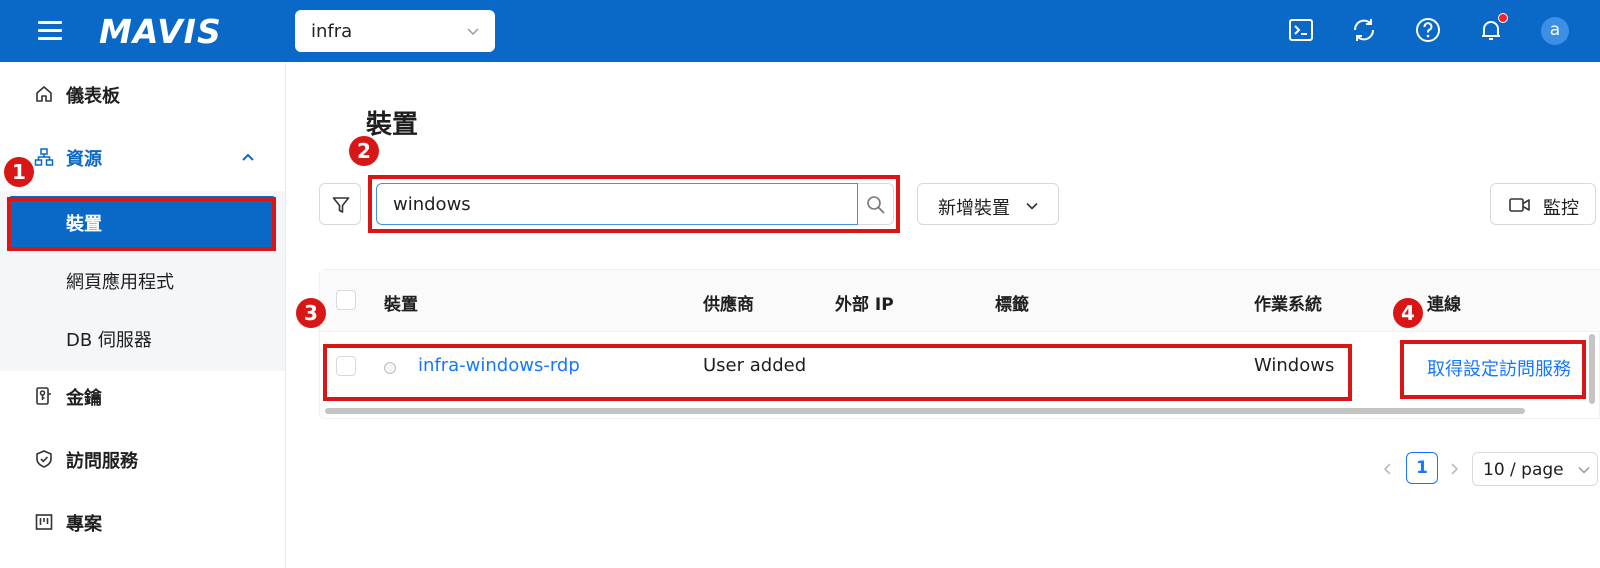  I want to click on get-access-service-link: 取得設定訪問服務, so click(1499, 368).